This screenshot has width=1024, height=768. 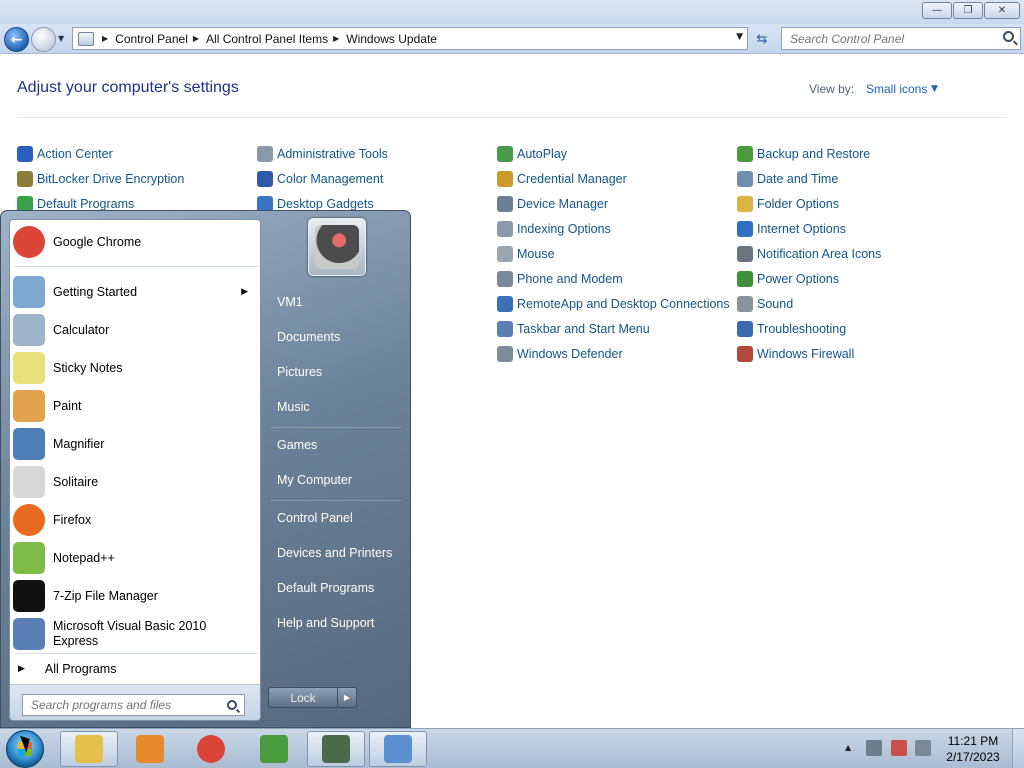 What do you see at coordinates (136, 266) in the screenshot?
I see `divider` at bounding box center [136, 266].